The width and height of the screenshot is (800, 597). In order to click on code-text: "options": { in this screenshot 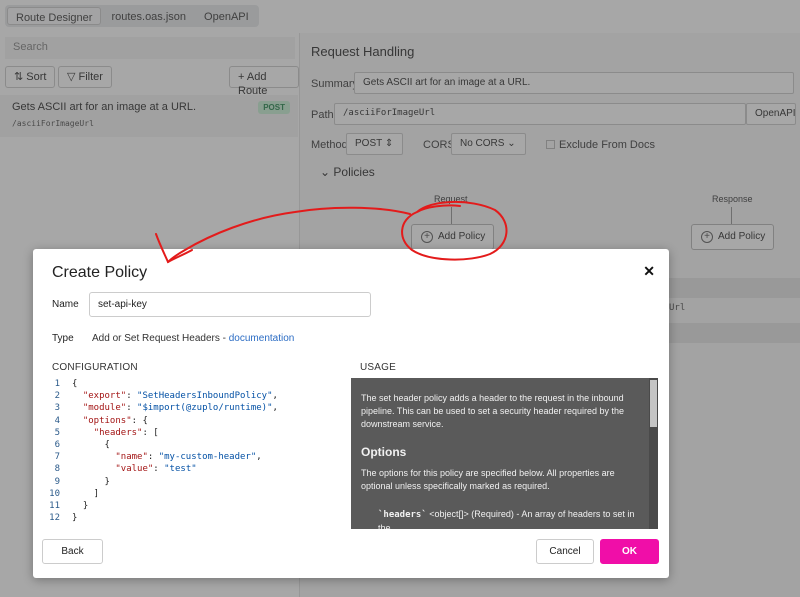, I will do `click(115, 420)`.